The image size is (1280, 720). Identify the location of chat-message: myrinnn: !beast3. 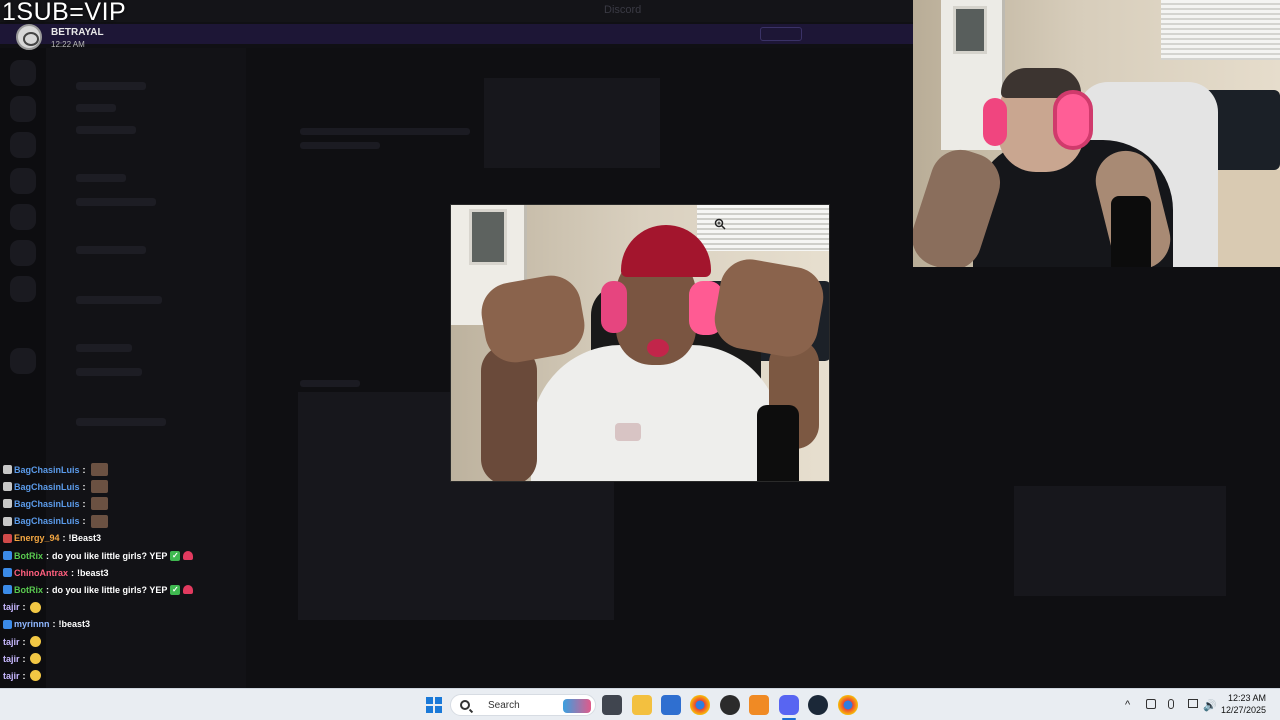
(46, 624).